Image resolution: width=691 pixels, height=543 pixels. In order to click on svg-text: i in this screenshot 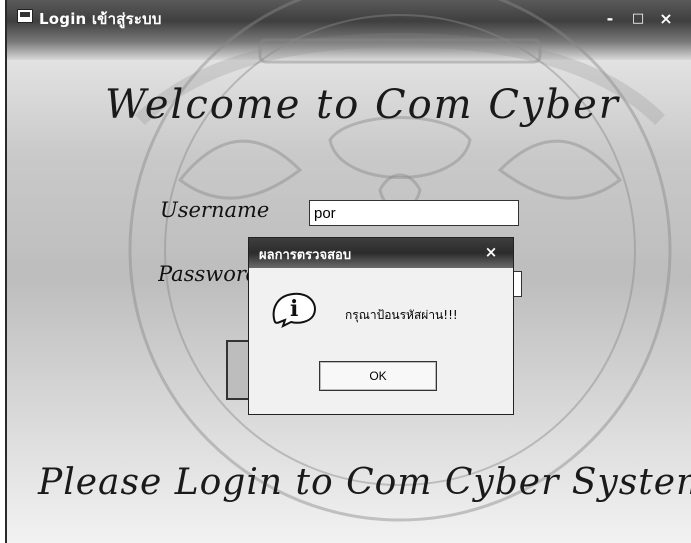, I will do `click(294, 309)`.